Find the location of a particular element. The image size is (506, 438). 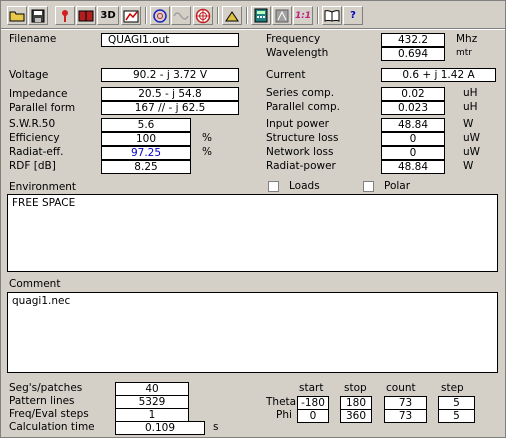

rdf-field: 8.25 is located at coordinates (146, 167).